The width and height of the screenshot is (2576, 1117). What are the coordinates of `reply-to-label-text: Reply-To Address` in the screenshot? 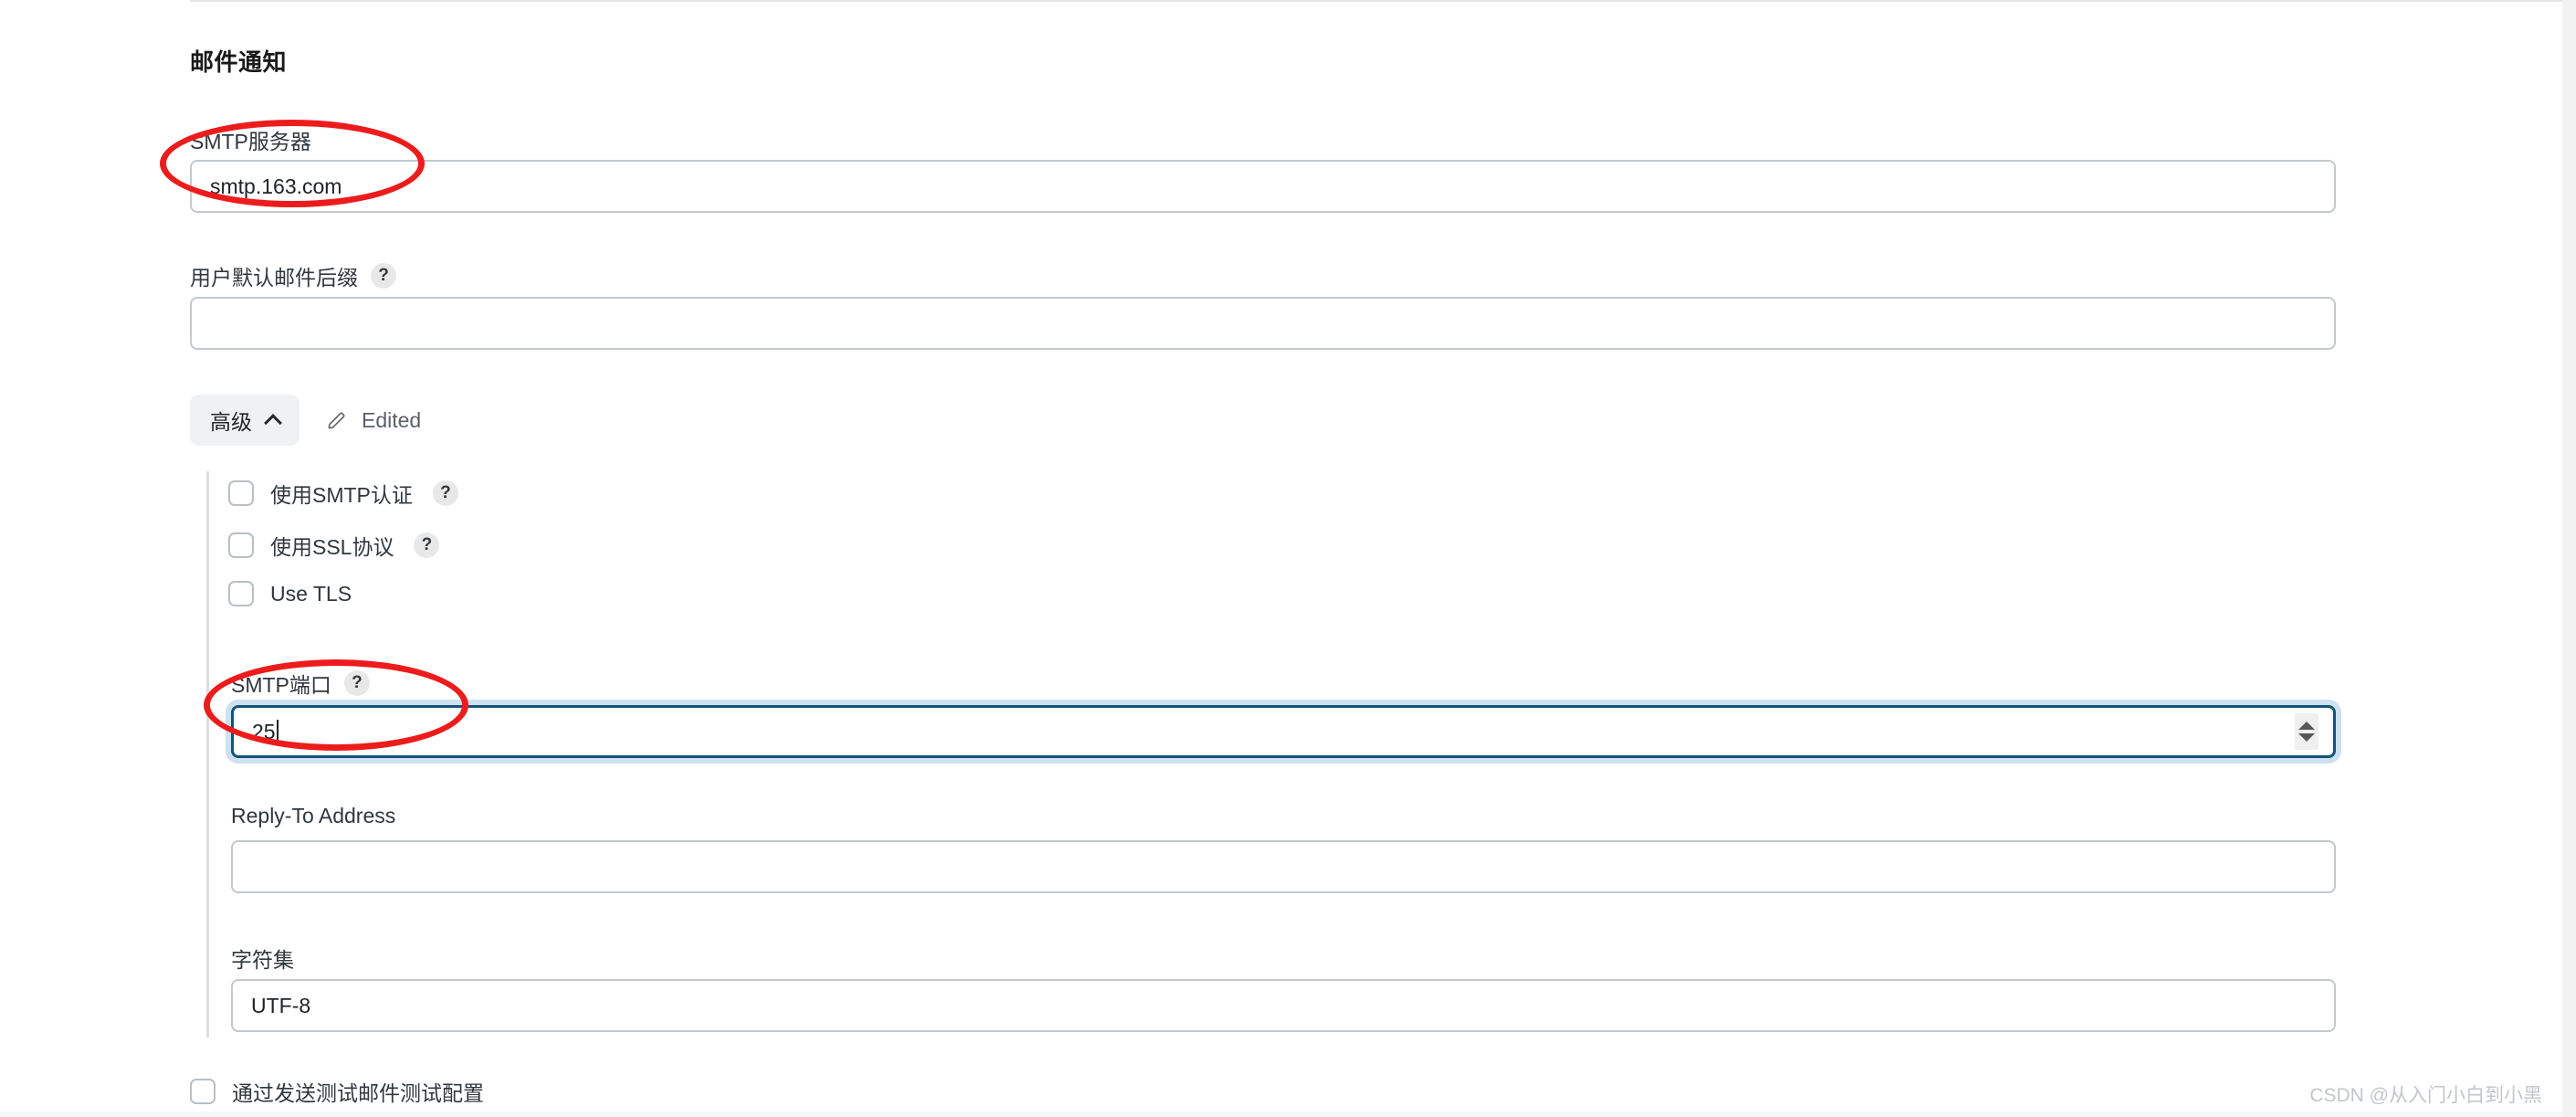 It's located at (313, 815).